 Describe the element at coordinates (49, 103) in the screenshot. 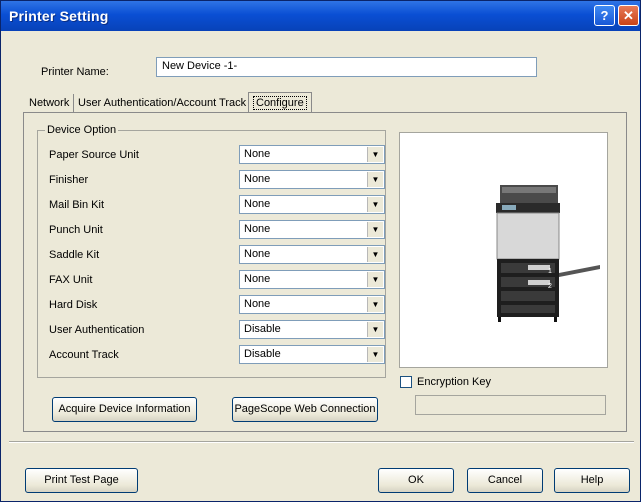

I see `tab-network: Network` at that location.